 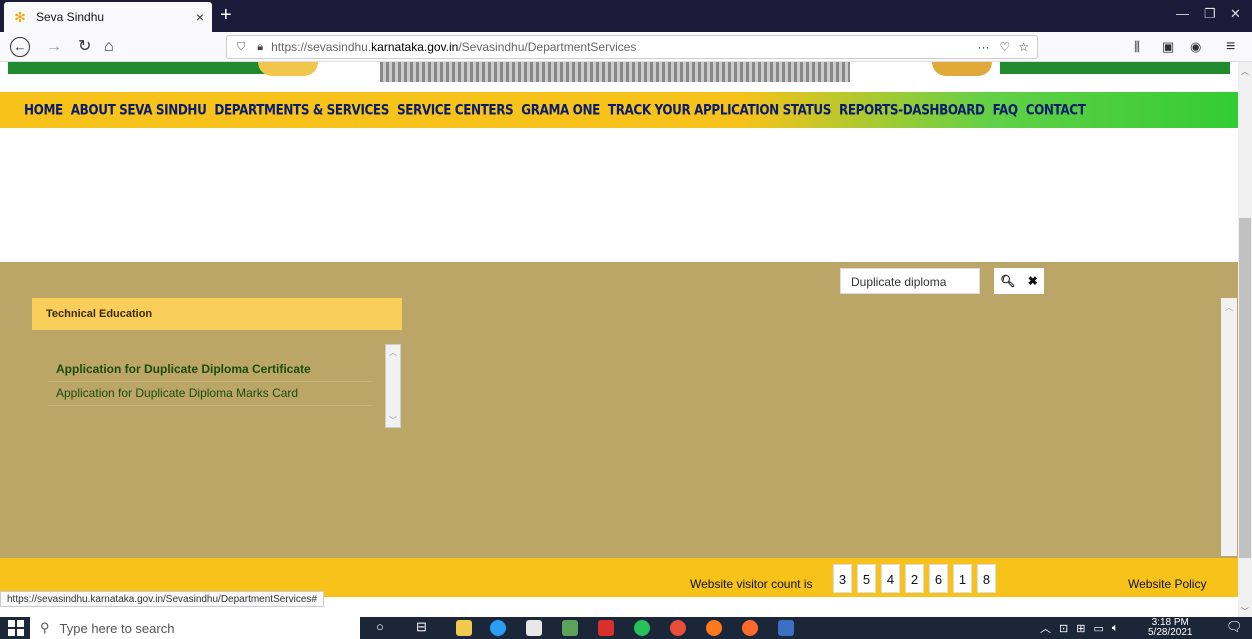 What do you see at coordinates (1170, 632) in the screenshot?
I see `clock-date: 5/28/2021` at bounding box center [1170, 632].